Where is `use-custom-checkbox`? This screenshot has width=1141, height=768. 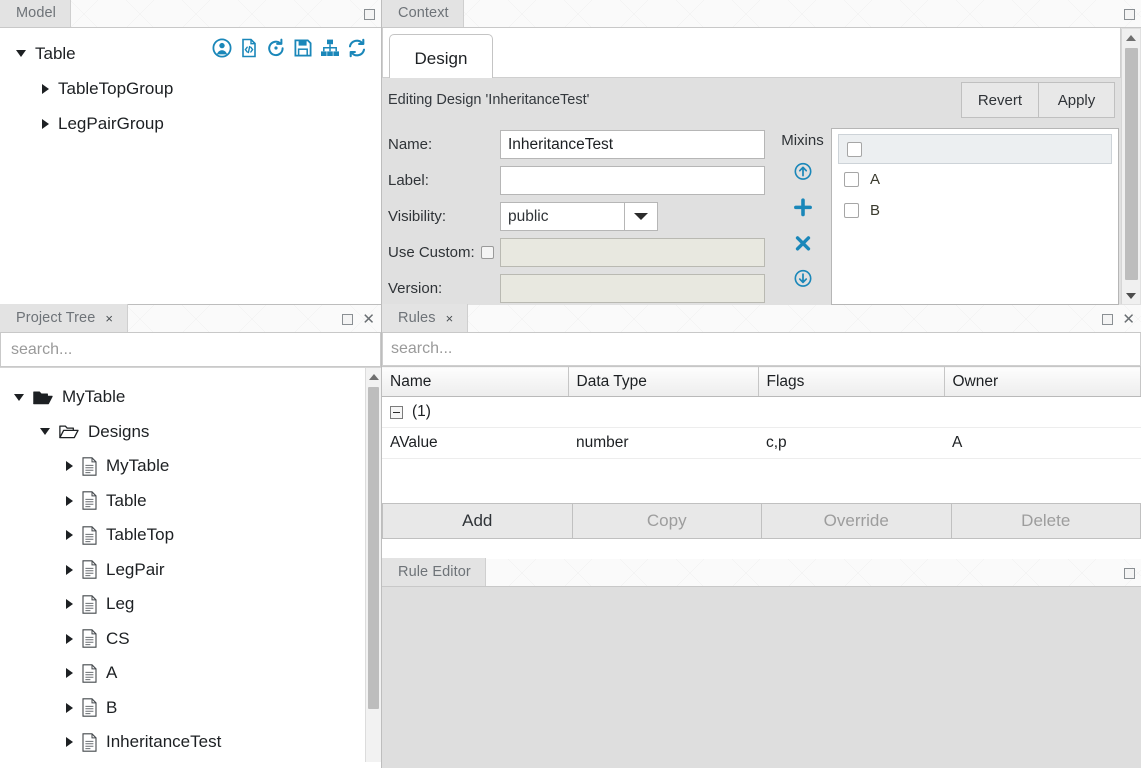
use-custom-checkbox is located at coordinates (487, 252).